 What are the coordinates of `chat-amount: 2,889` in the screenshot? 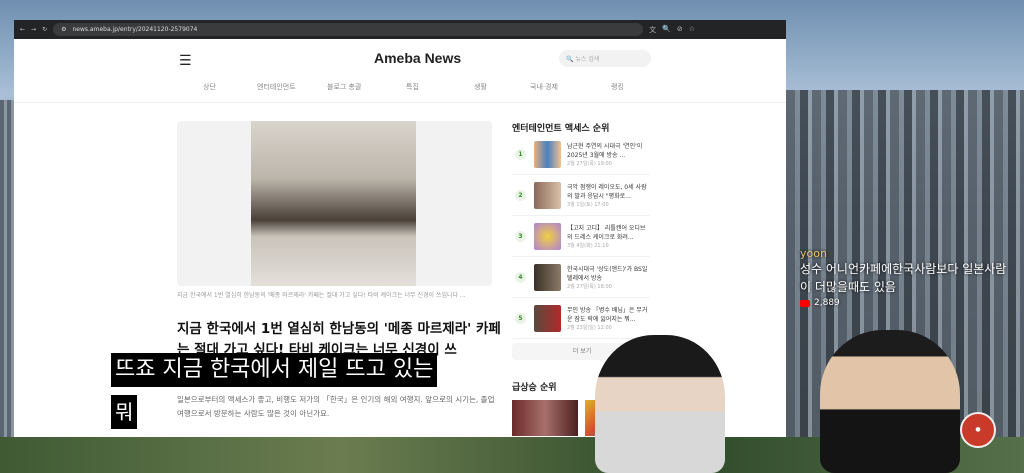 It's located at (827, 303).